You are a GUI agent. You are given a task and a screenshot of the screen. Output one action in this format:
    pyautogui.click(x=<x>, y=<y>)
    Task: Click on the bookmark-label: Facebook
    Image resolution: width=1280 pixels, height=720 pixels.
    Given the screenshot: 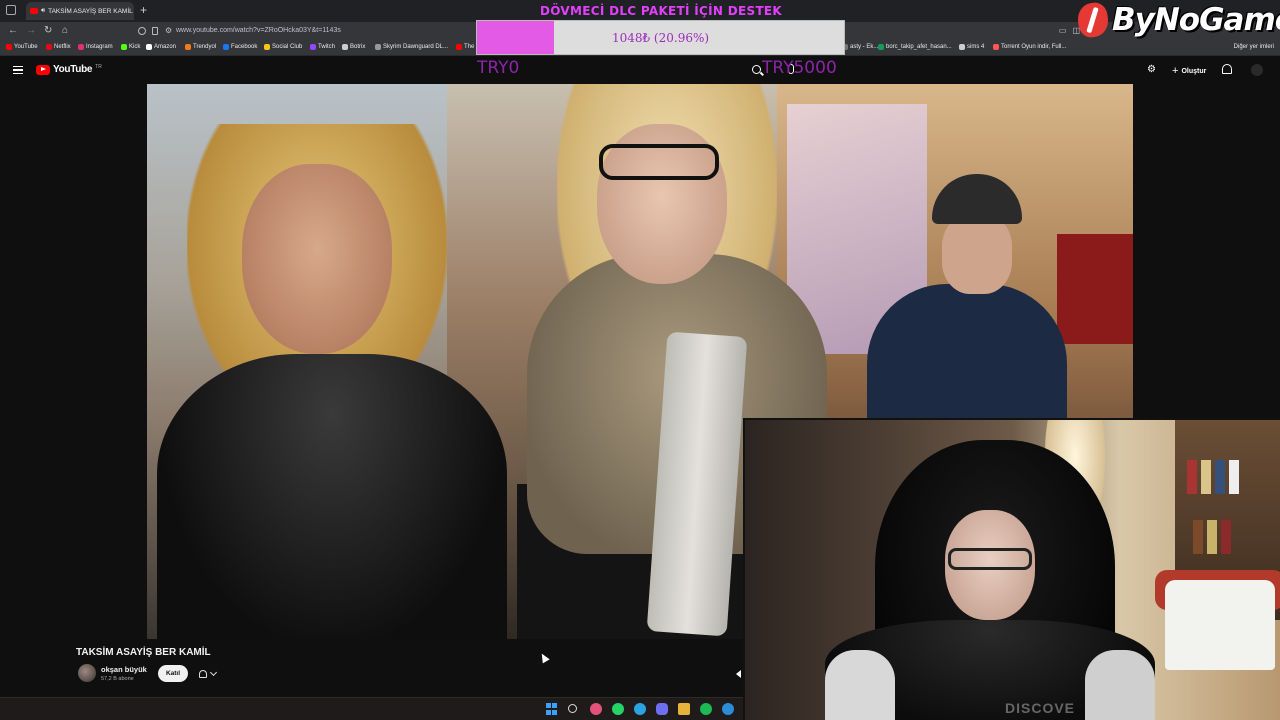 What is the action you would take?
    pyautogui.click(x=244, y=47)
    